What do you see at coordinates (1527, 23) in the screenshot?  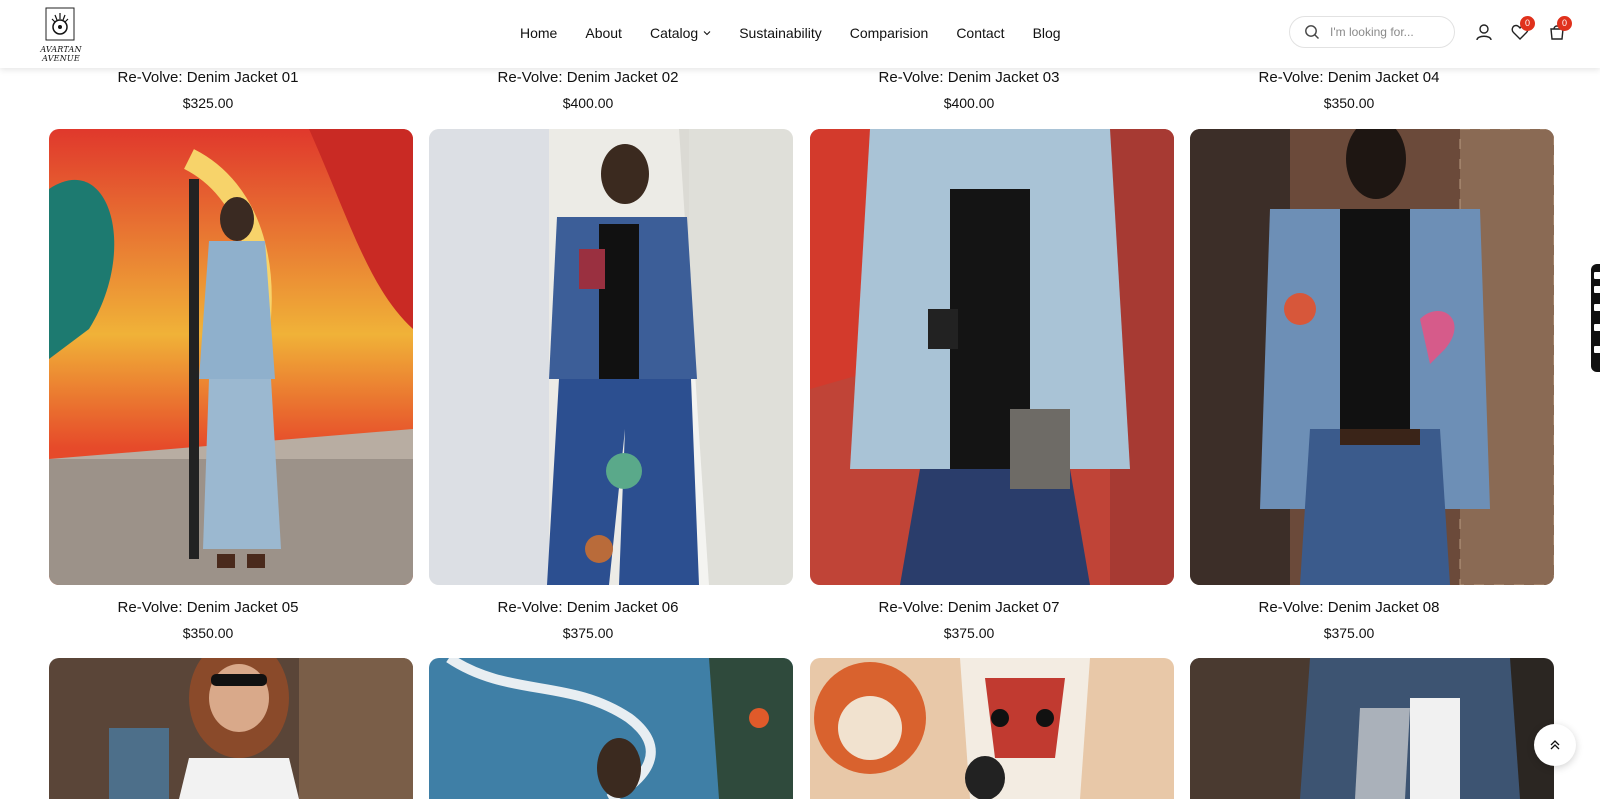 I see `wishlist-count-badge: 0` at bounding box center [1527, 23].